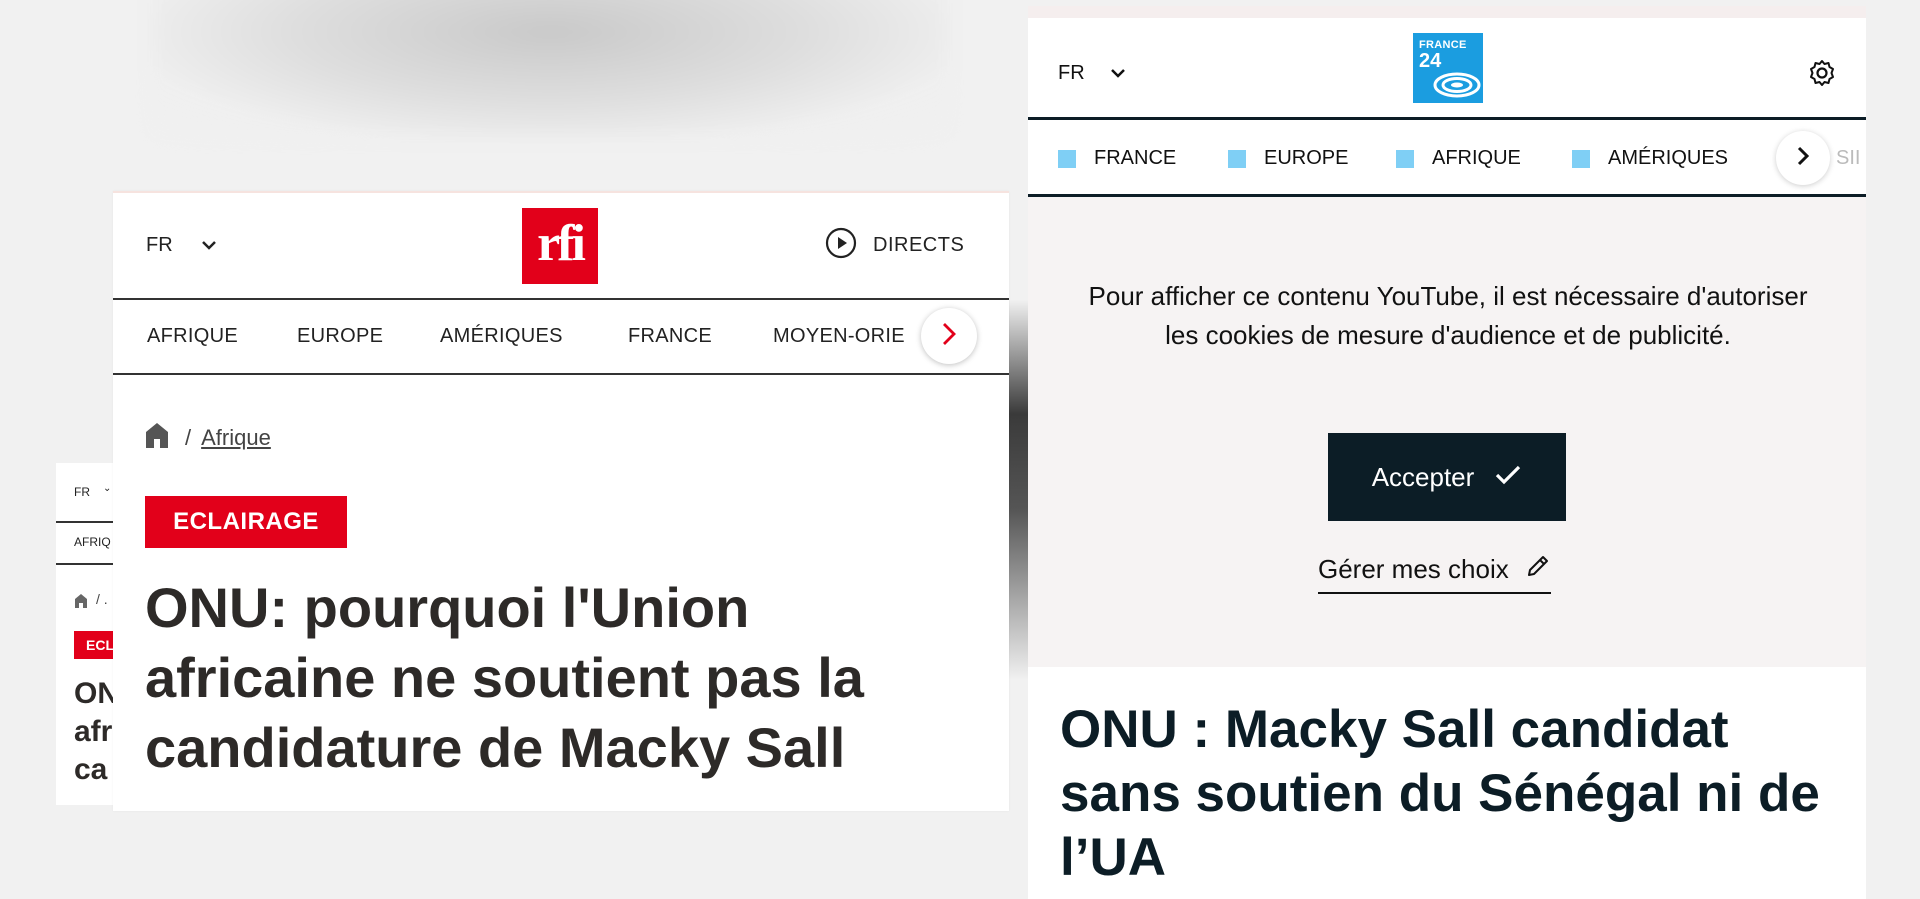 The image size is (1920, 899). What do you see at coordinates (1476, 158) in the screenshot?
I see `nav-label: AFRIQUE` at bounding box center [1476, 158].